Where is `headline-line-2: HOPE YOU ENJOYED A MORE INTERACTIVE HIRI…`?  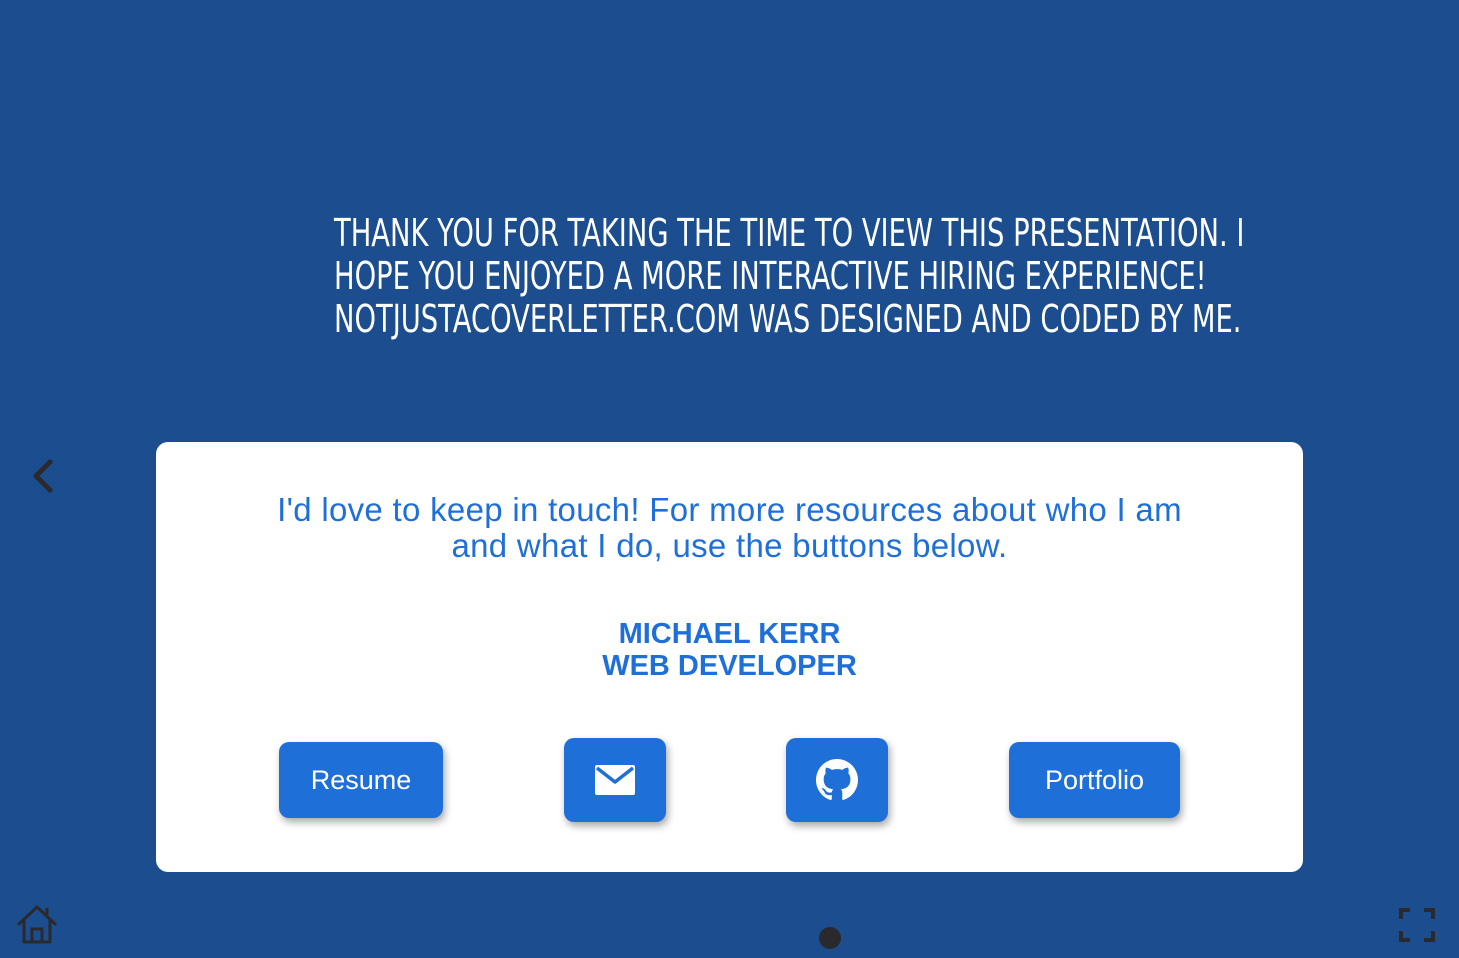
headline-line-2: HOPE YOU ENJOYED A MORE INTERACTIVE HIRI… is located at coordinates (770, 276).